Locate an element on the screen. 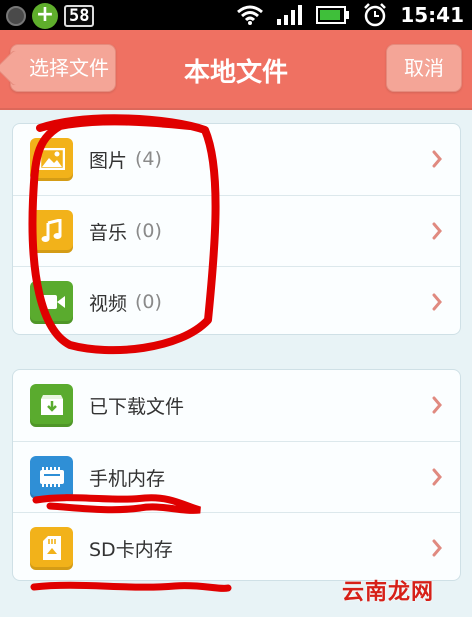 Image resolution: width=472 pixels, height=617 pixels. list-item-phone-memory: 手机内存 is located at coordinates (236, 476).